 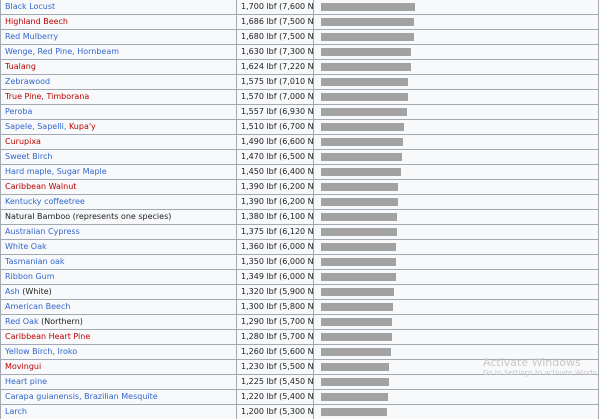 I want to click on species-name: Australian Cypress, so click(x=42, y=231).